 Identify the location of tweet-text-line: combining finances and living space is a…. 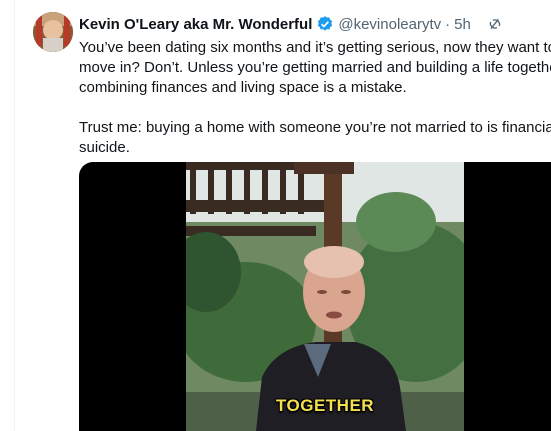
(243, 87).